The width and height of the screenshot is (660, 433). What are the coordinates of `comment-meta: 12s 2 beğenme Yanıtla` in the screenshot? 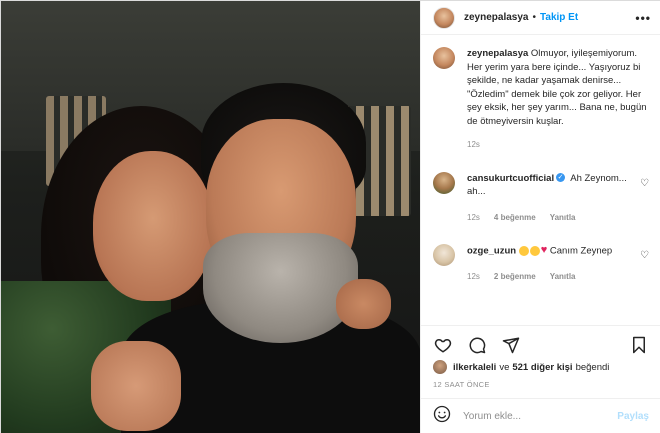 It's located at (549, 277).